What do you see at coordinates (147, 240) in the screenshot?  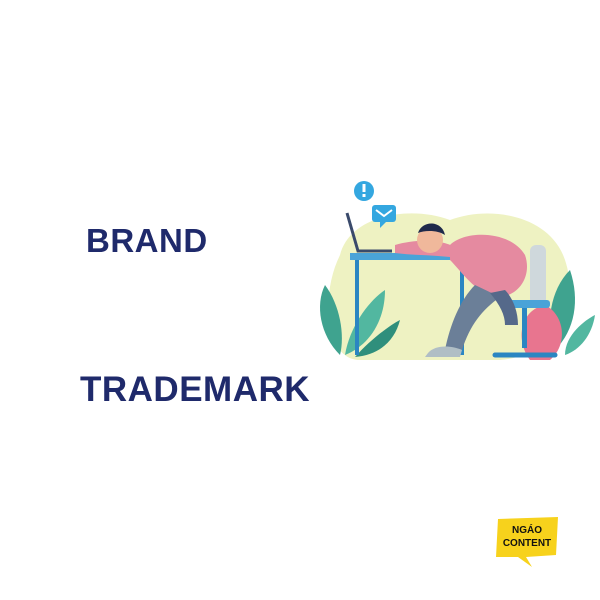 I see `brand-heading: BRAND` at bounding box center [147, 240].